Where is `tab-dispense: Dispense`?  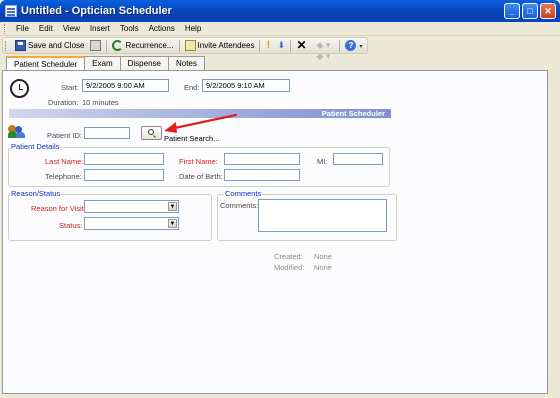
tab-dispense: Dispense is located at coordinates (144, 63).